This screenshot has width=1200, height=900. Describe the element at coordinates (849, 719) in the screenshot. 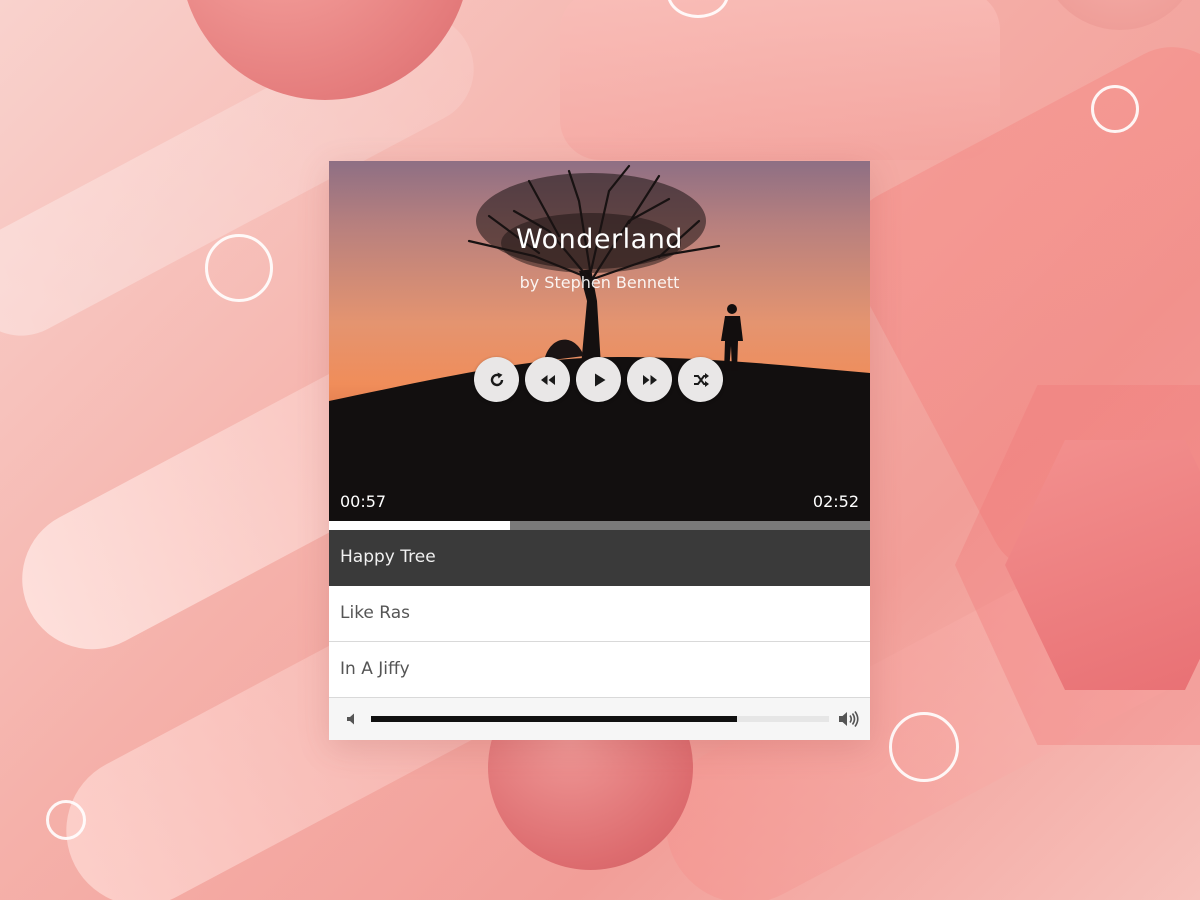

I see `volume-high-icon` at that location.